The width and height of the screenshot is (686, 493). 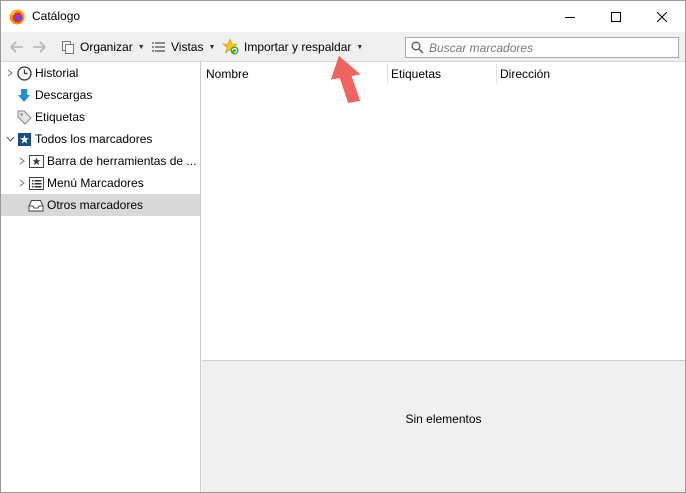 I want to click on import-star-icon, so click(x=230, y=46).